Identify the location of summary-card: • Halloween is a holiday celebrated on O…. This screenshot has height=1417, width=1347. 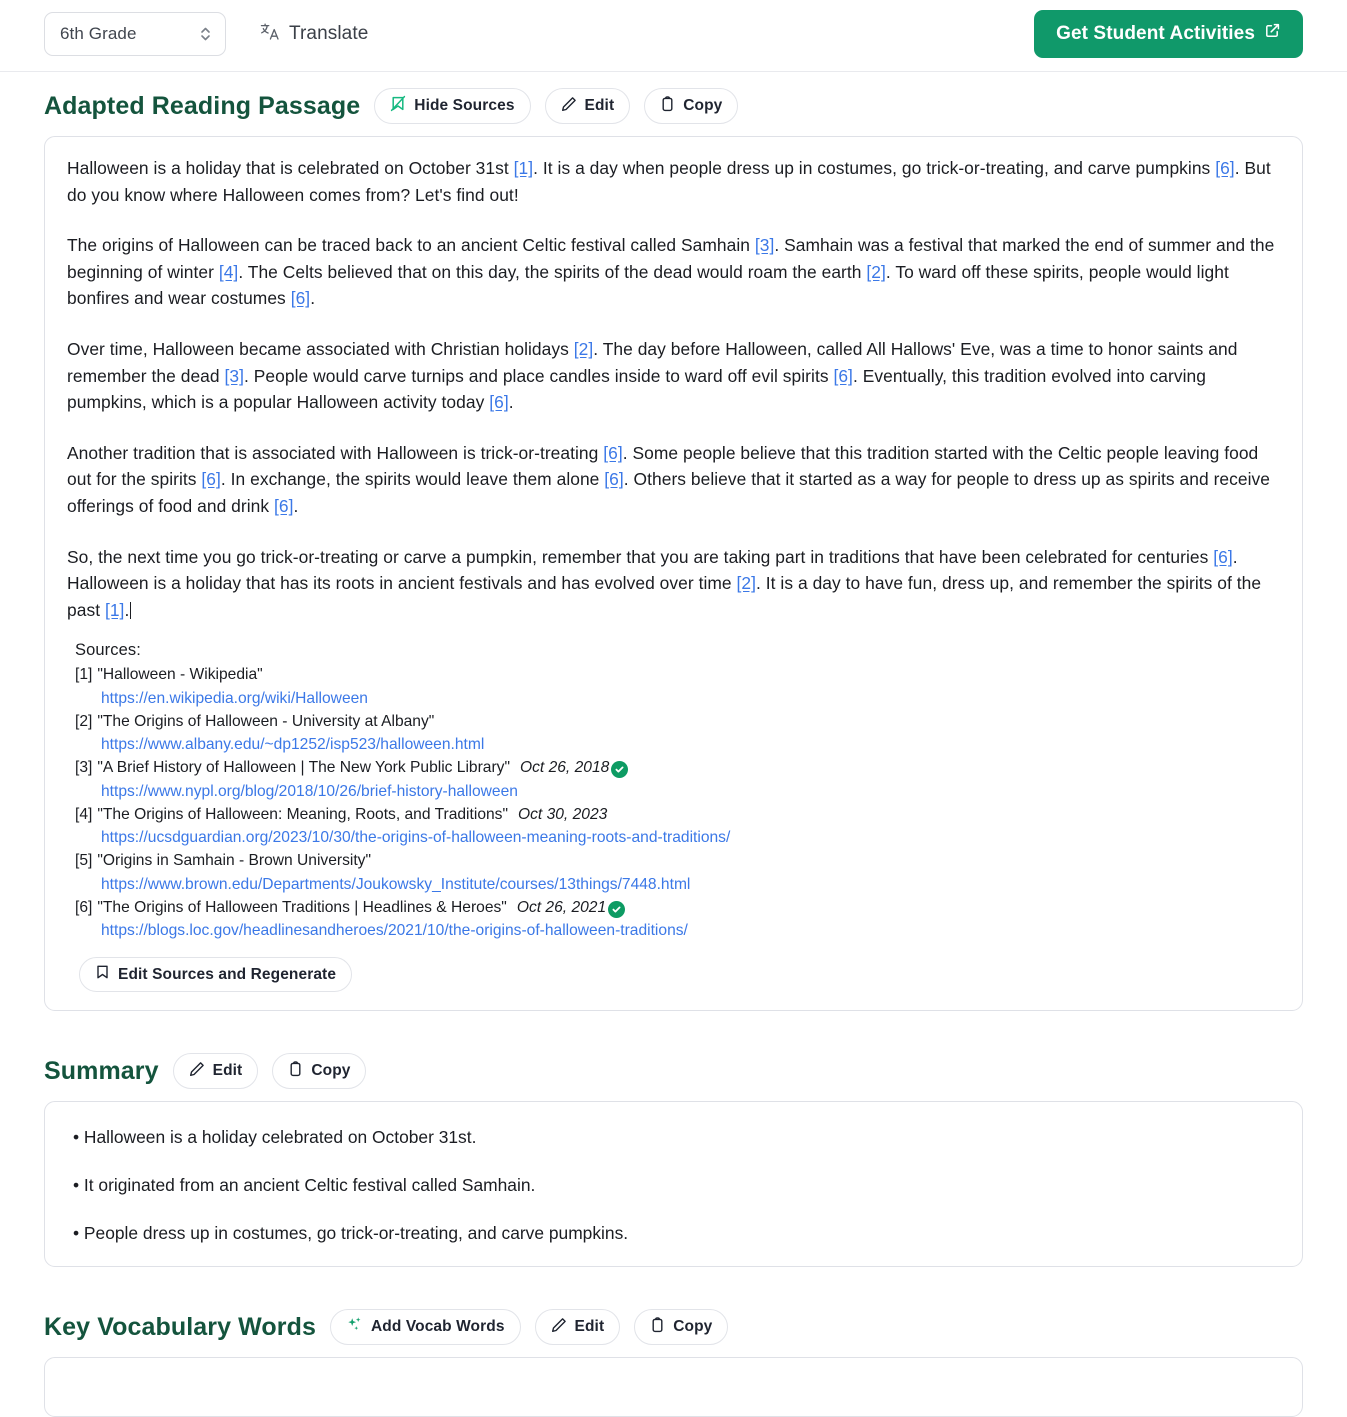
(673, 1184).